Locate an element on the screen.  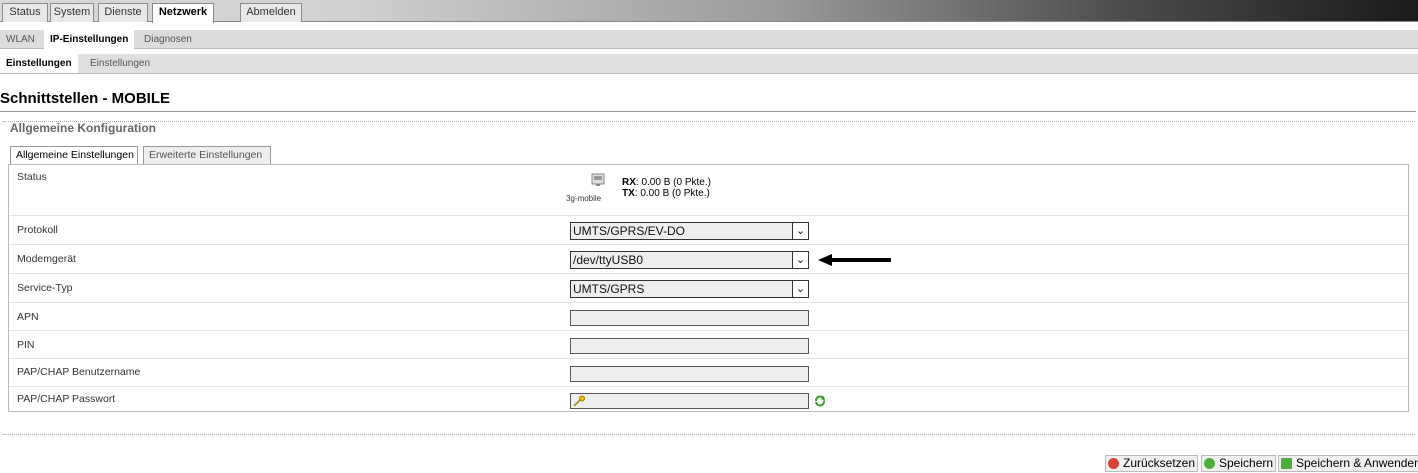
row-apn: APN is located at coordinates (708, 317).